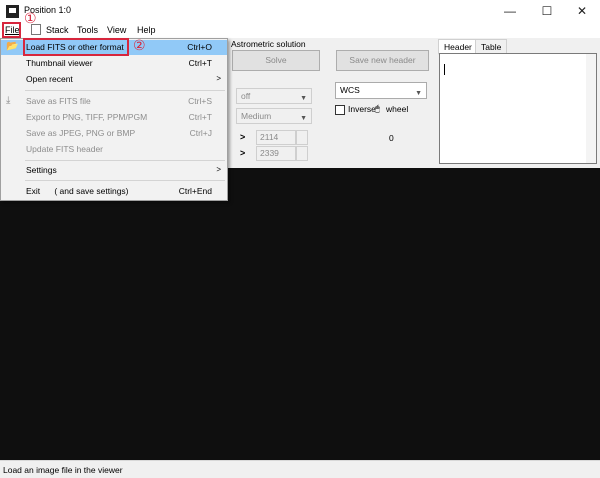 This screenshot has width=600, height=478. What do you see at coordinates (12, 46) in the screenshot?
I see `folder-open-icon: 📂` at bounding box center [12, 46].